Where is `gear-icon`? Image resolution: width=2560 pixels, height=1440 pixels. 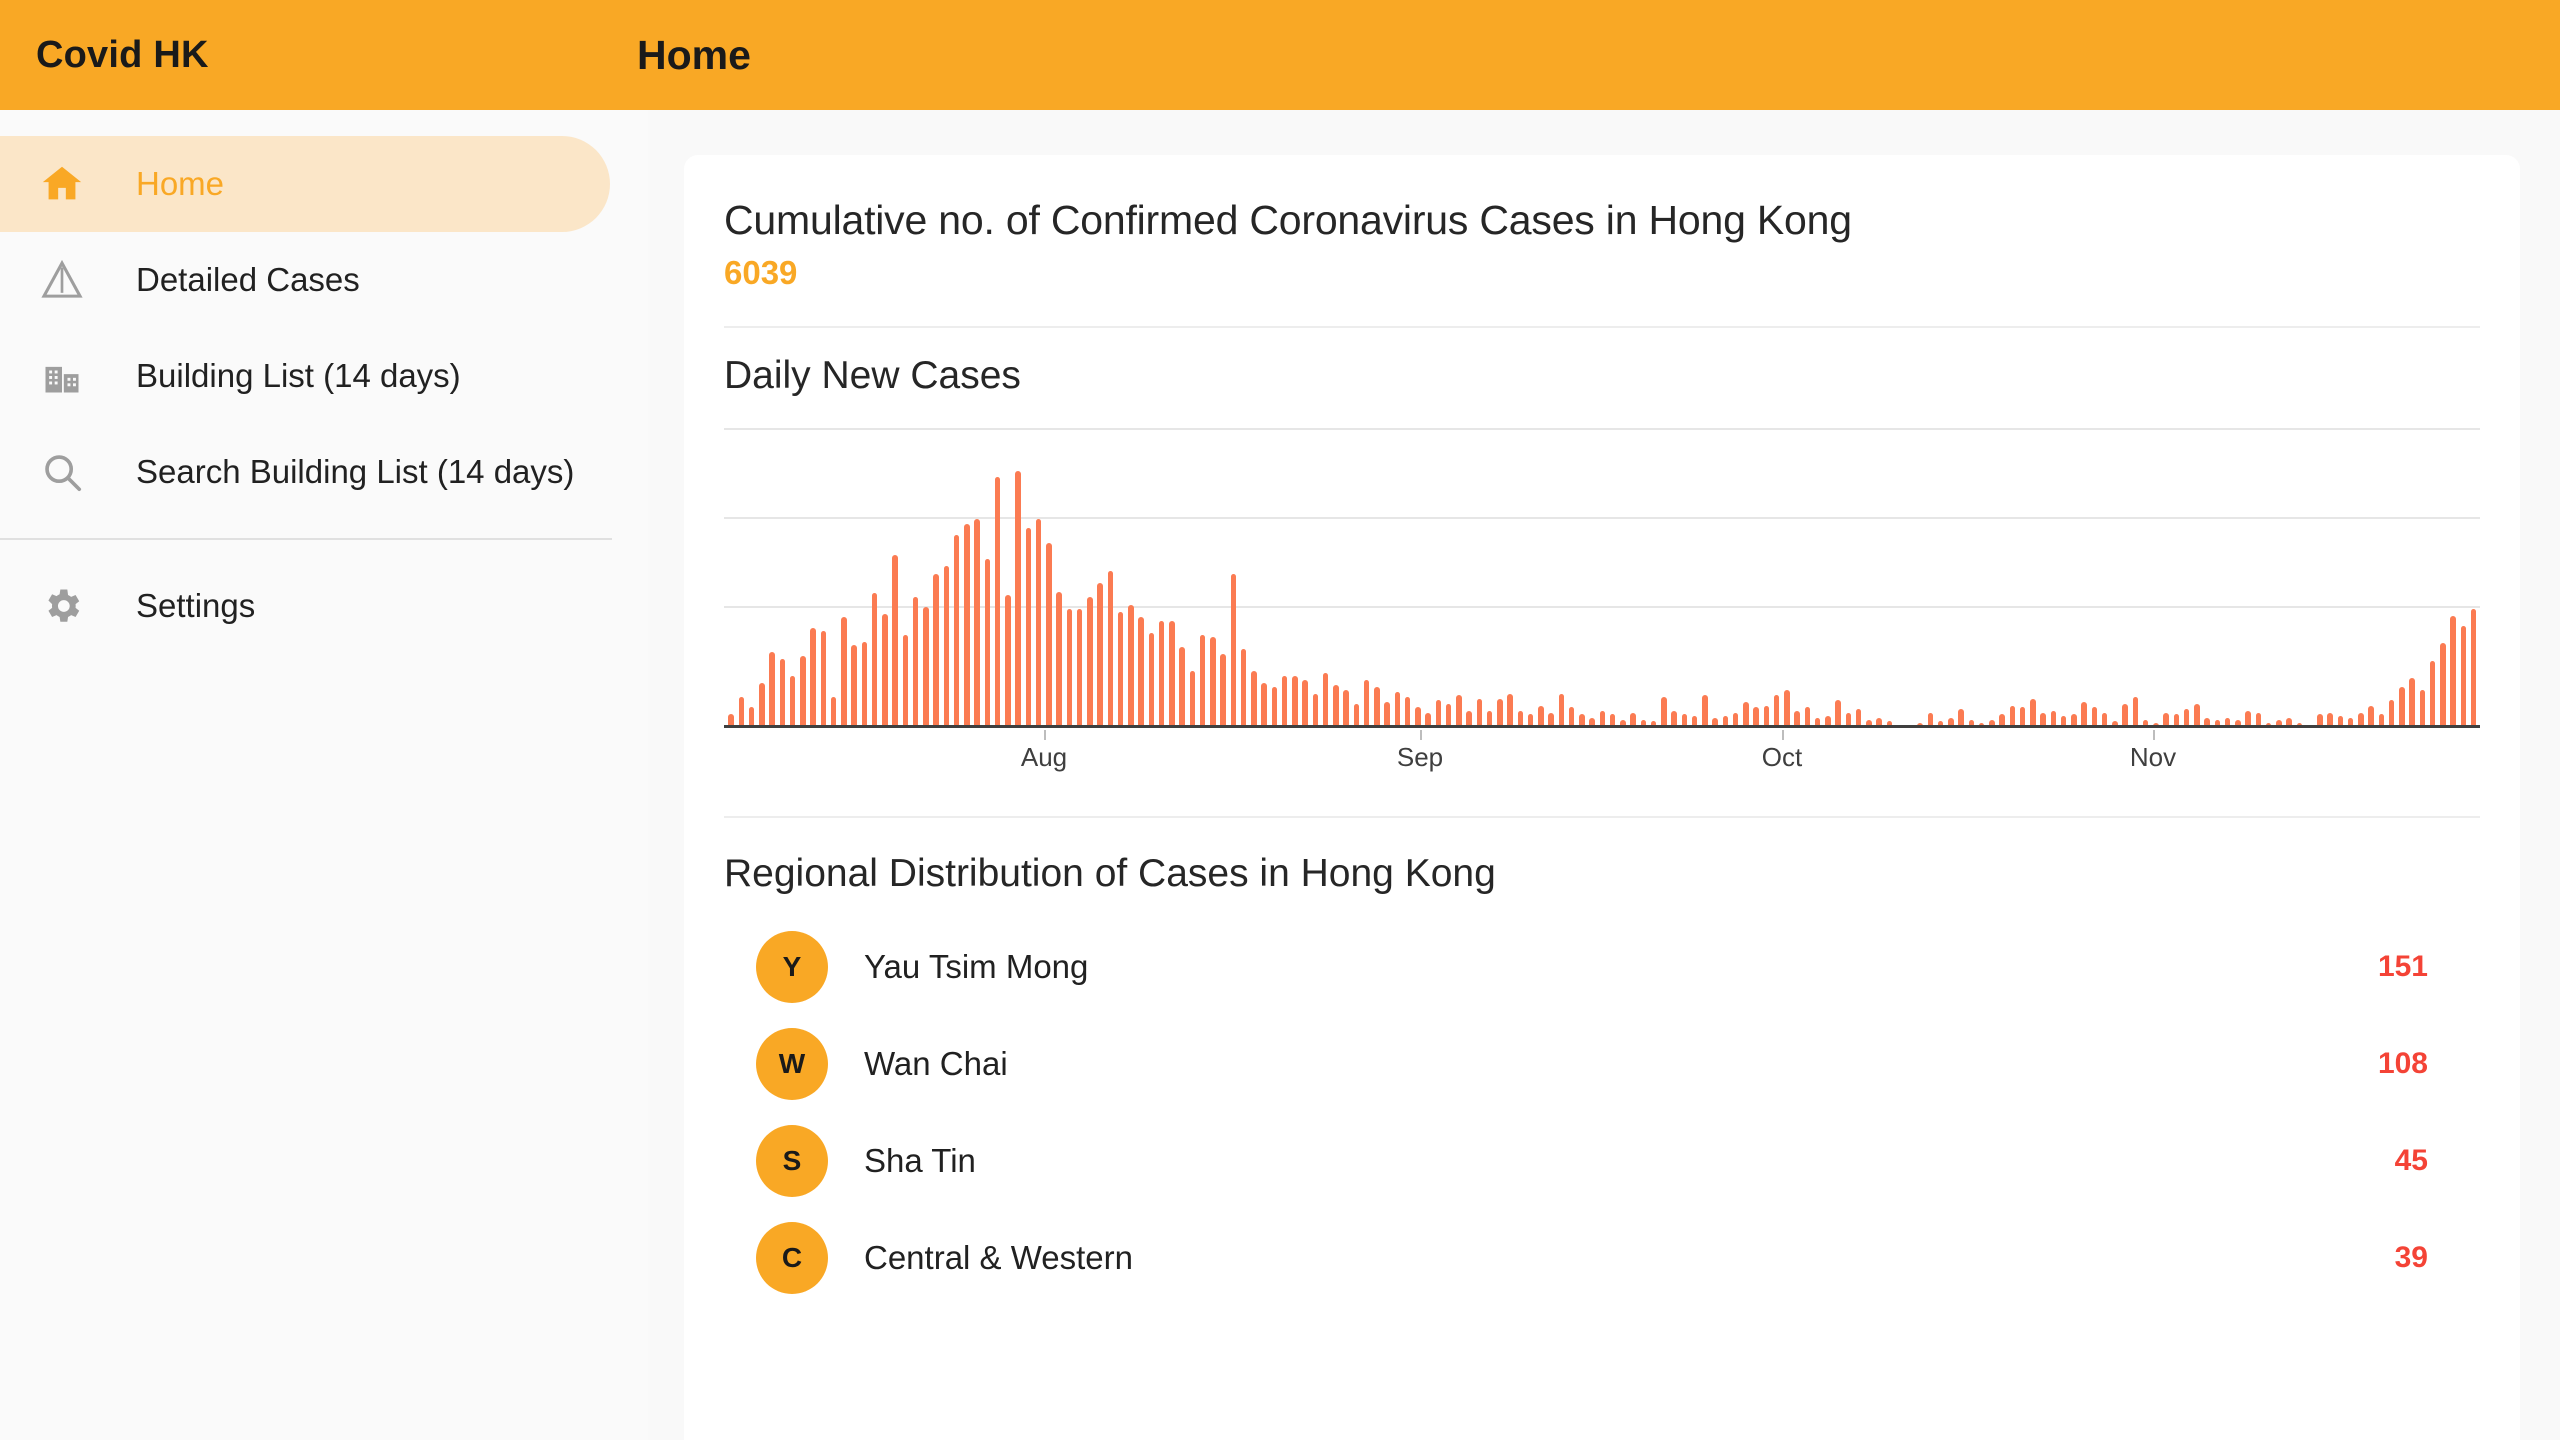 gear-icon is located at coordinates (62, 606).